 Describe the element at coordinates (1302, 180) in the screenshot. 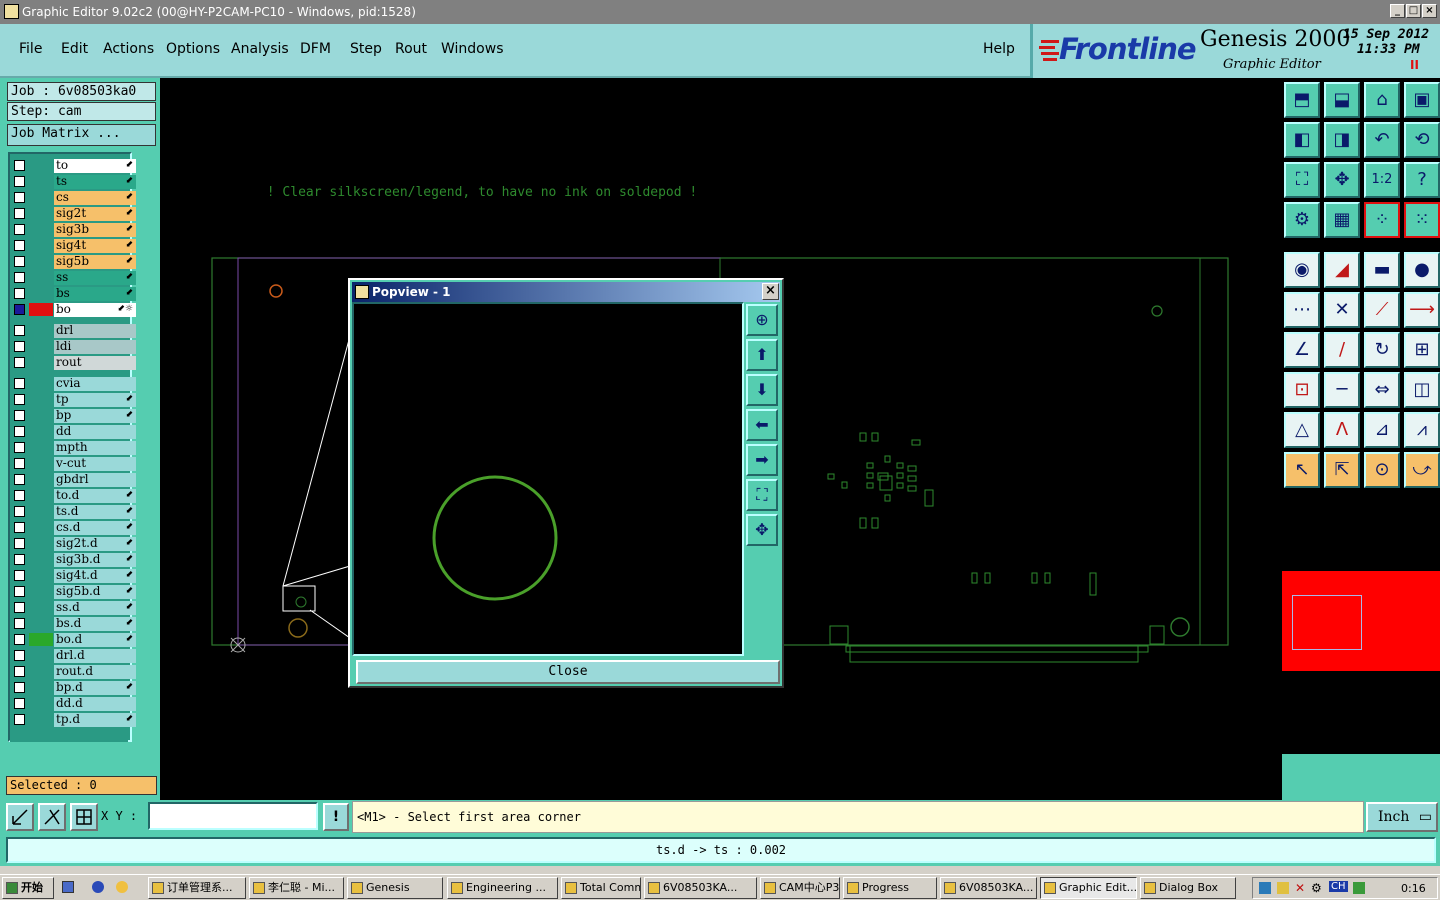

I see `fit-screen-icon: ⛶` at that location.